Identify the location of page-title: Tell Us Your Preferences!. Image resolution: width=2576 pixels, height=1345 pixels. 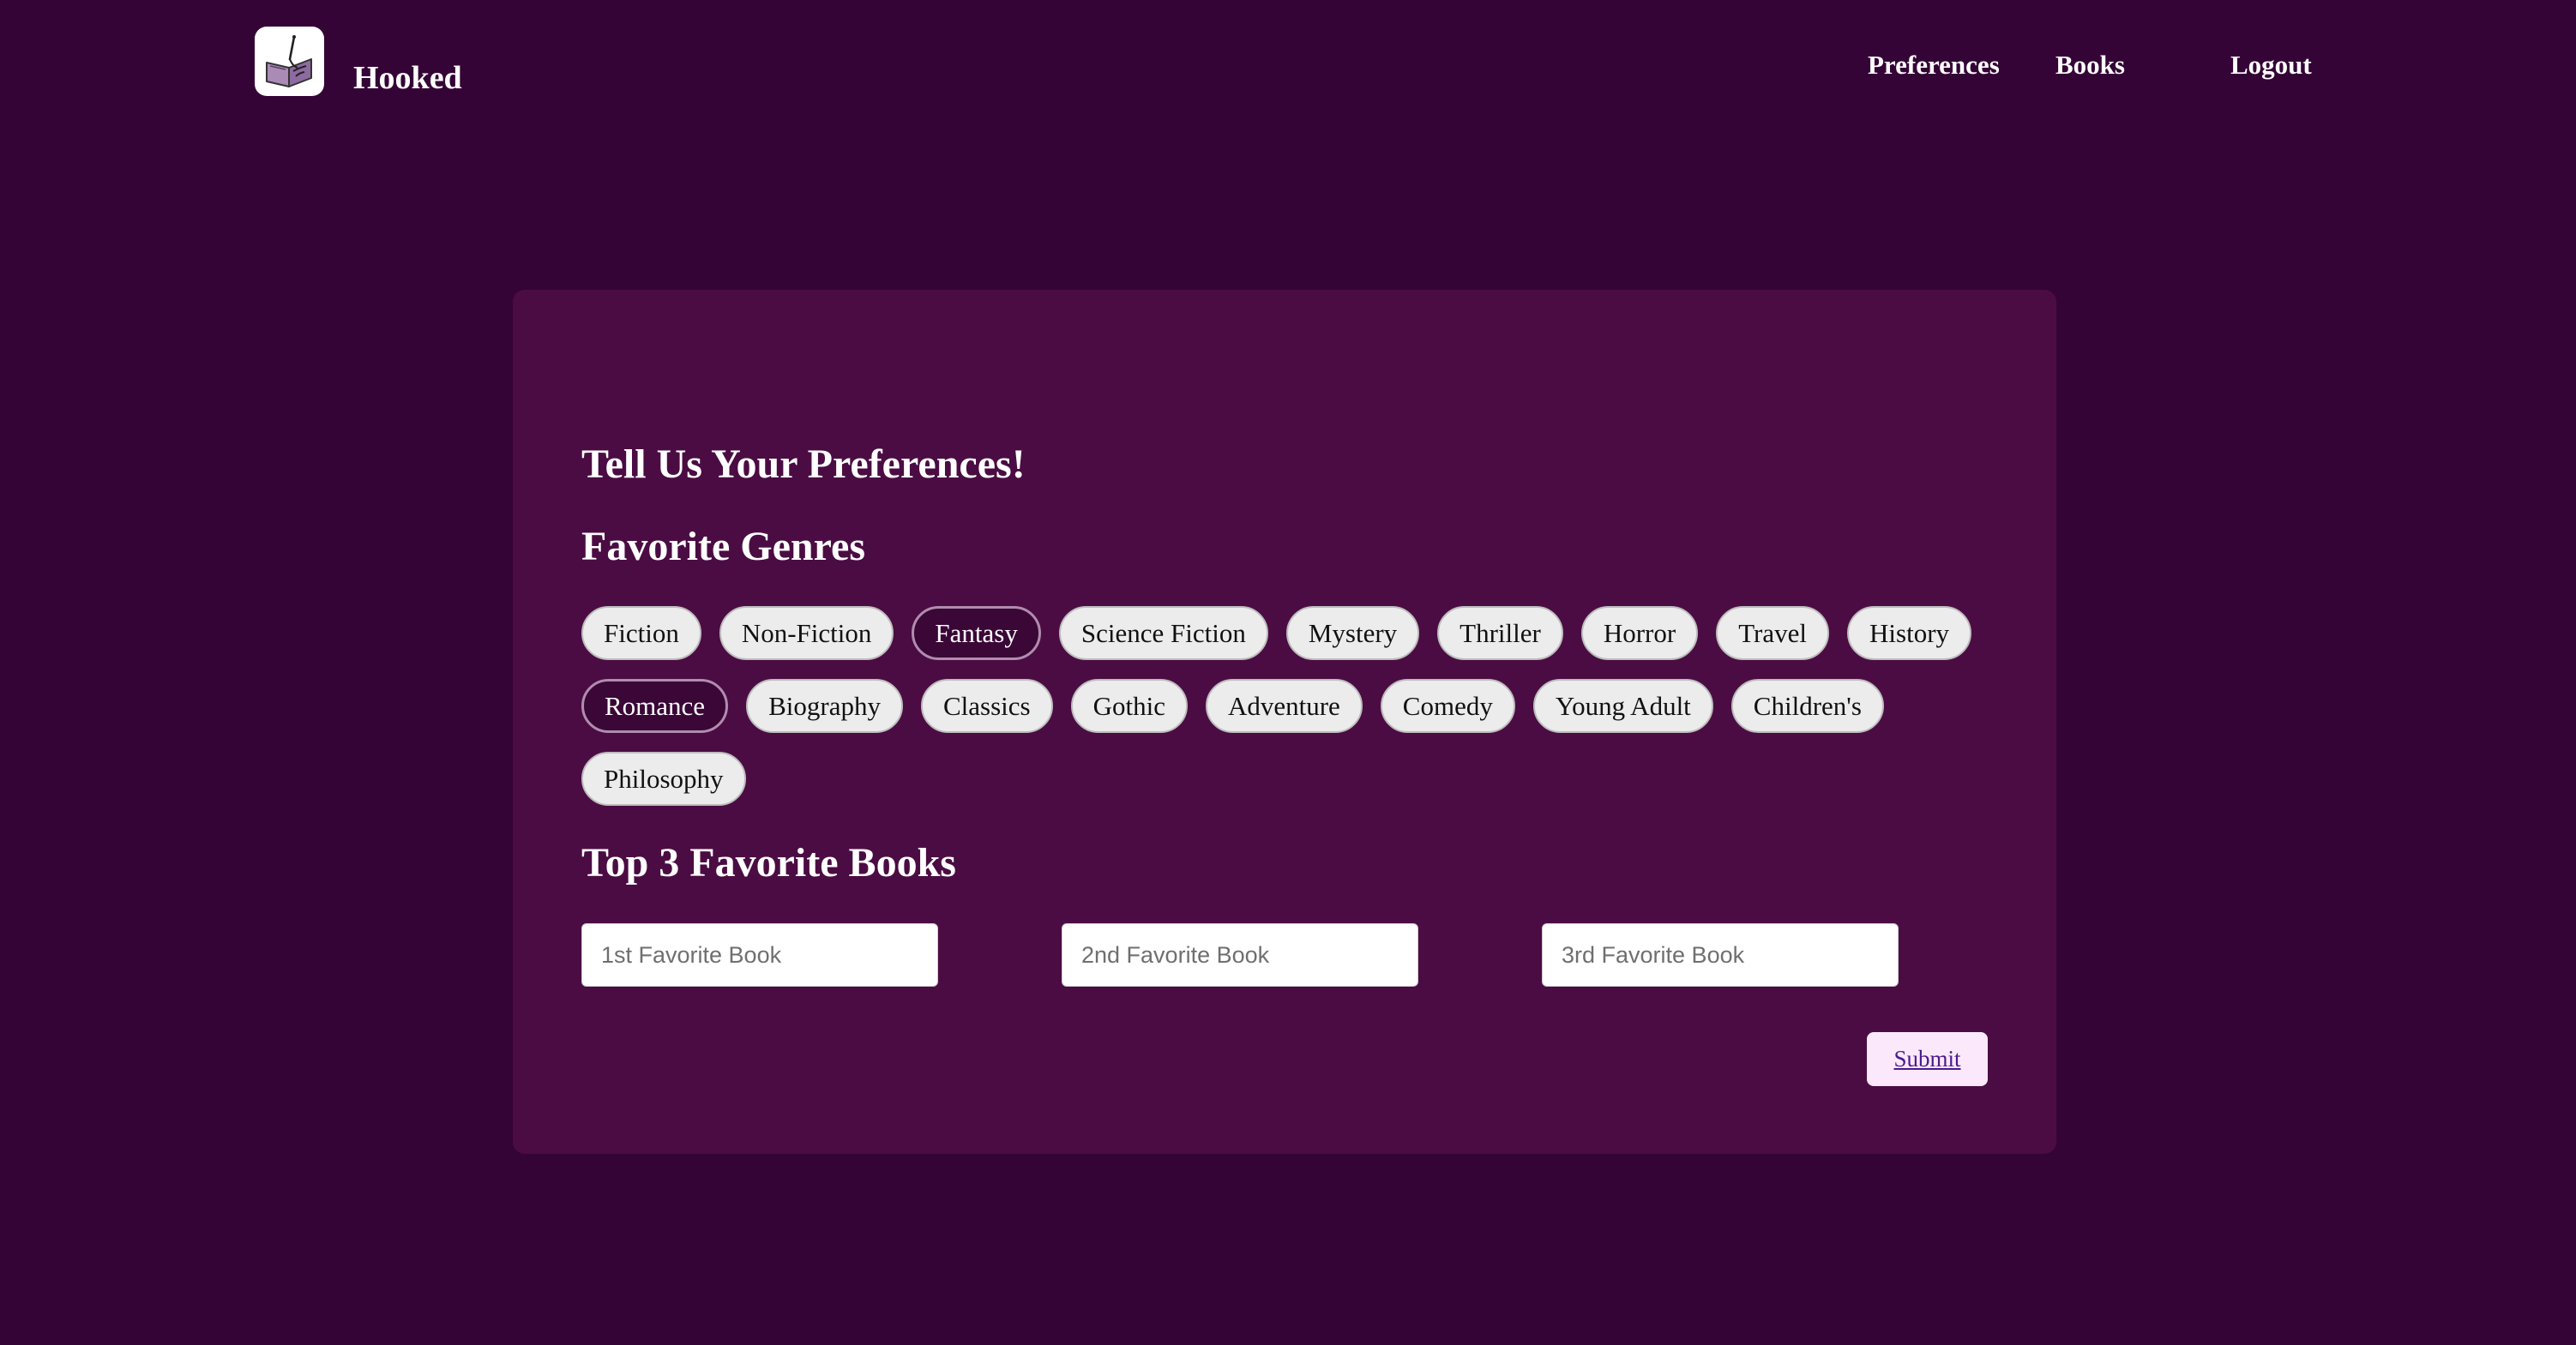
(803, 464).